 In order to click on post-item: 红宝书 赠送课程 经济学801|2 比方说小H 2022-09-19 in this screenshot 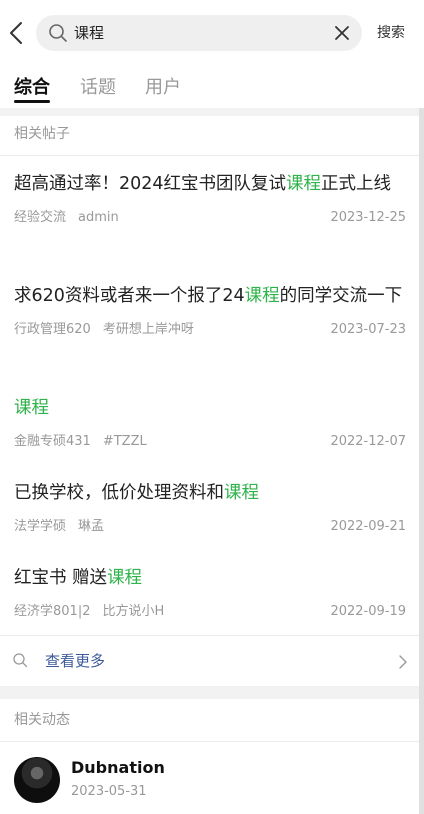, I will do `click(210, 593)`.